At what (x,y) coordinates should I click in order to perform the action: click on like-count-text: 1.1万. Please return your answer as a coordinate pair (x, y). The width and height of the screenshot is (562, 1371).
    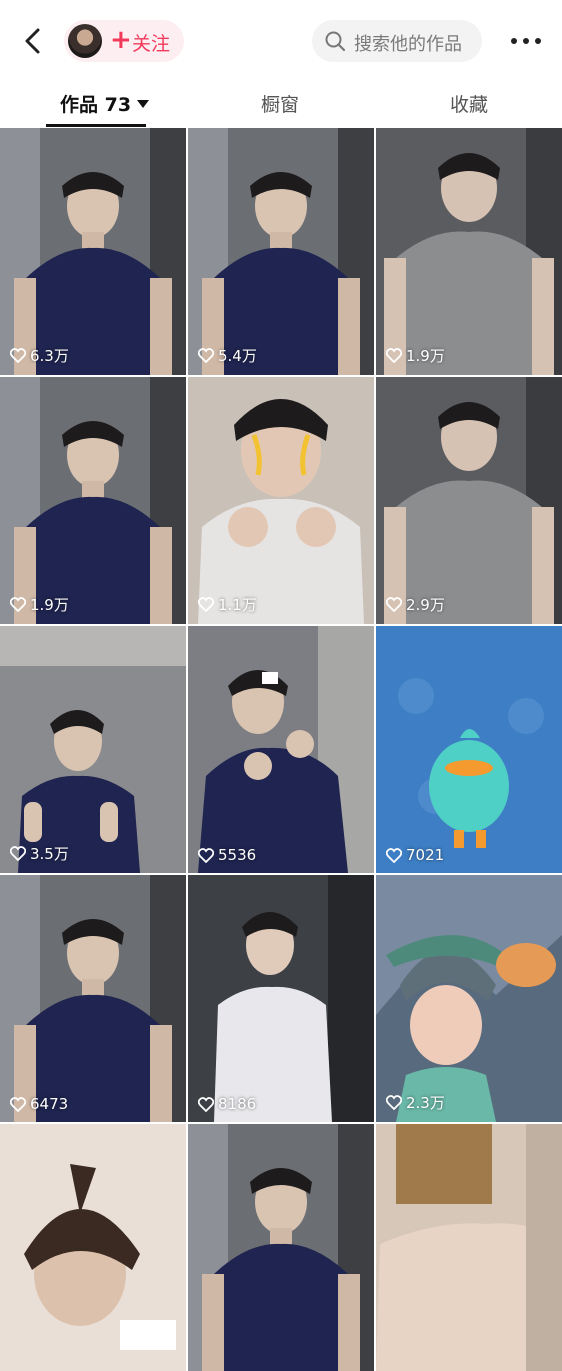
    Looking at the image, I should click on (237, 605).